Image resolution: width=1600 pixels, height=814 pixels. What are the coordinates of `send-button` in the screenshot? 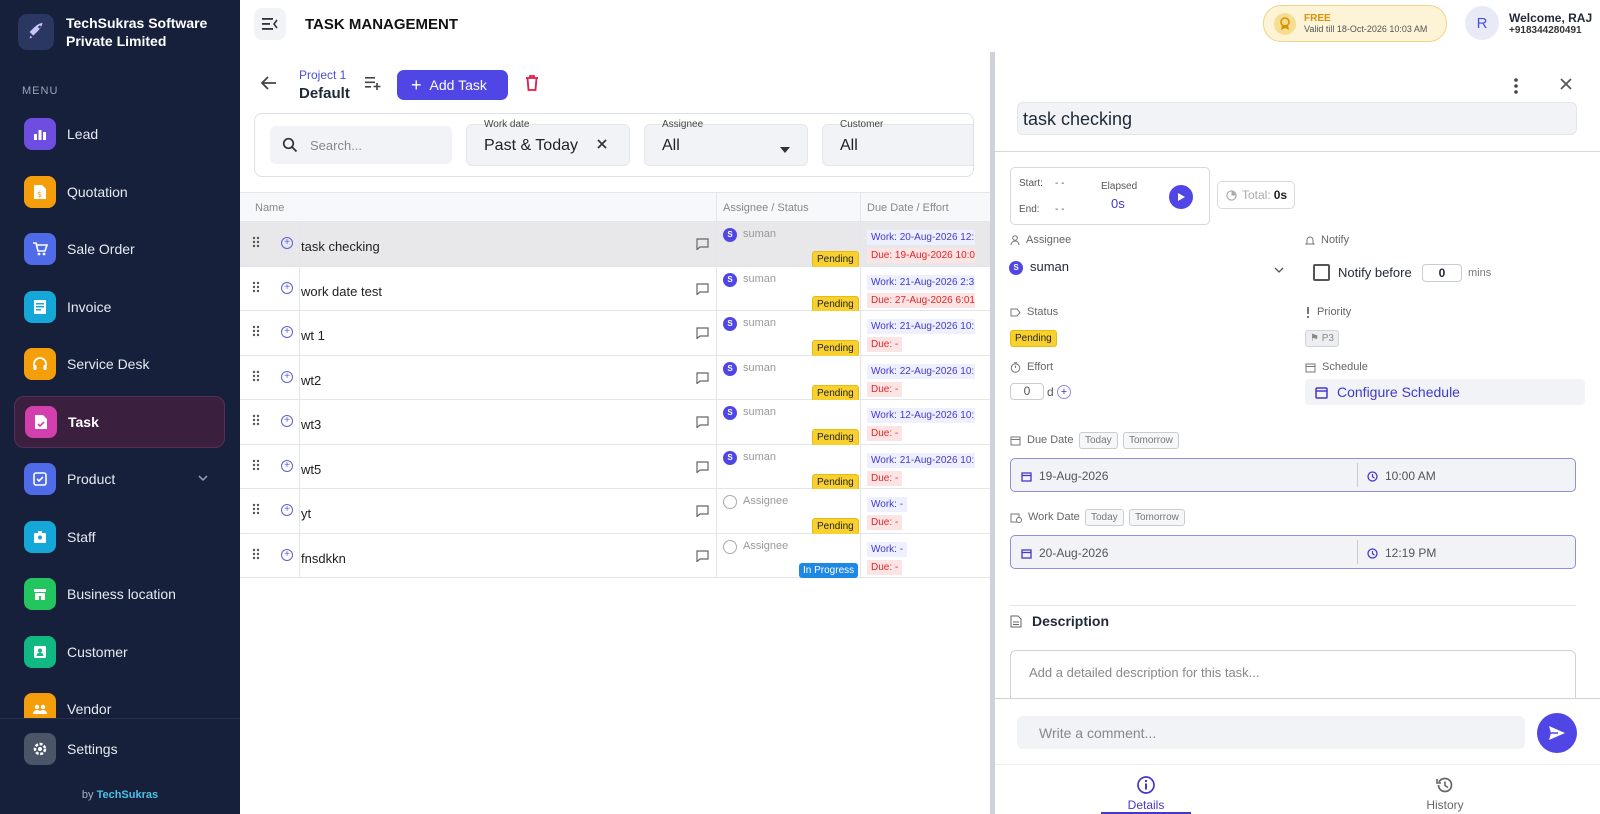 It's located at (1557, 733).